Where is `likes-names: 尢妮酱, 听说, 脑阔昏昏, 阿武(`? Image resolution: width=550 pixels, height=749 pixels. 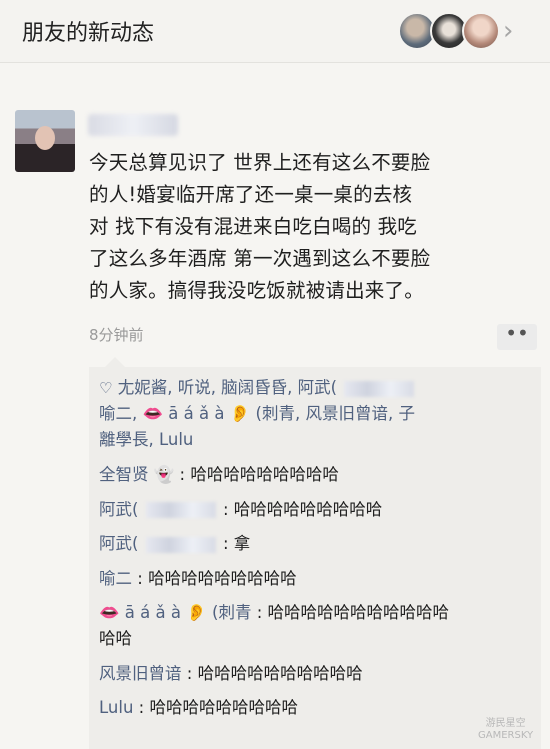
likes-names: 尢妮酱, 听说, 脑阔昏昏, 阿武( is located at coordinates (227, 387).